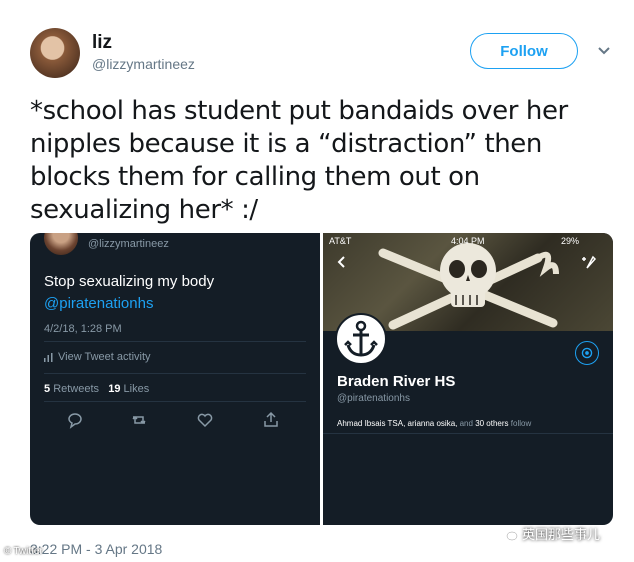 The image size is (634, 562). Describe the element at coordinates (99, 303) in the screenshot. I see `embedded-mention: @piratenationhs` at that location.